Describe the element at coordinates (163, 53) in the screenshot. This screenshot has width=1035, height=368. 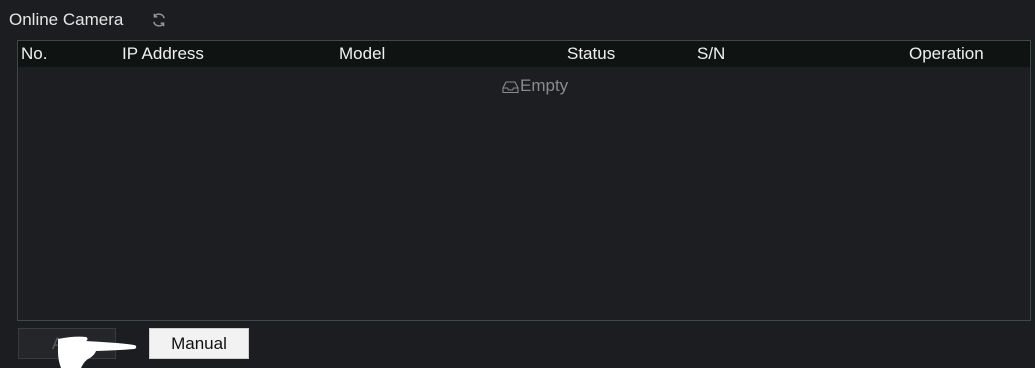
I see `column-header-ip-address: IP Address` at that location.